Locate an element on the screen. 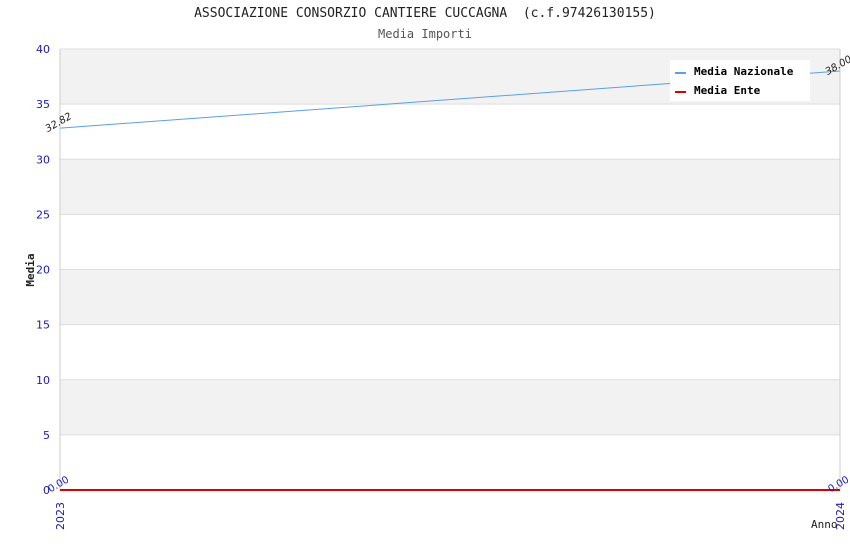 The image size is (850, 550). data-label: 0.00 is located at coordinates (58, 485).